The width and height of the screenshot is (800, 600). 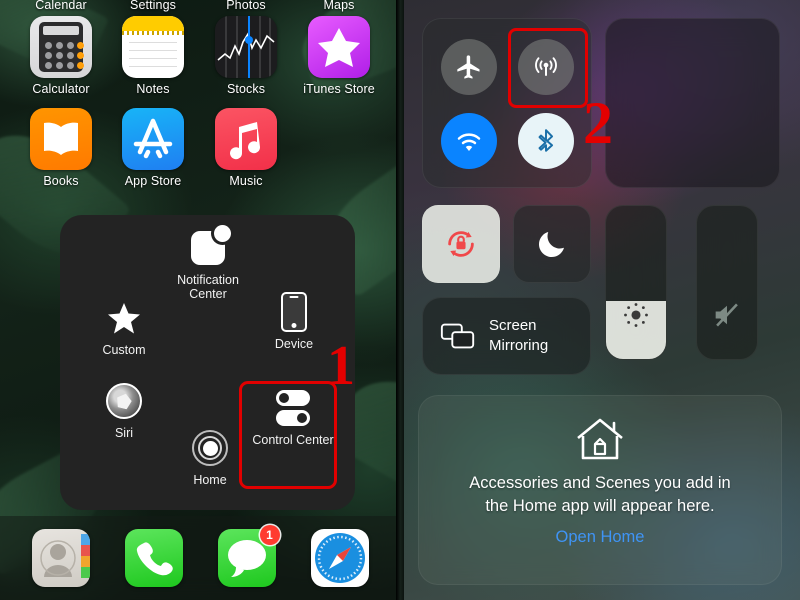 I want to click on messages-badge: 1, so click(x=269, y=535).